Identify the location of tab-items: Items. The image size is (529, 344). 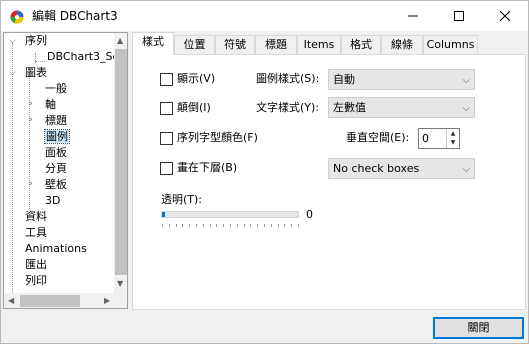
(319, 44).